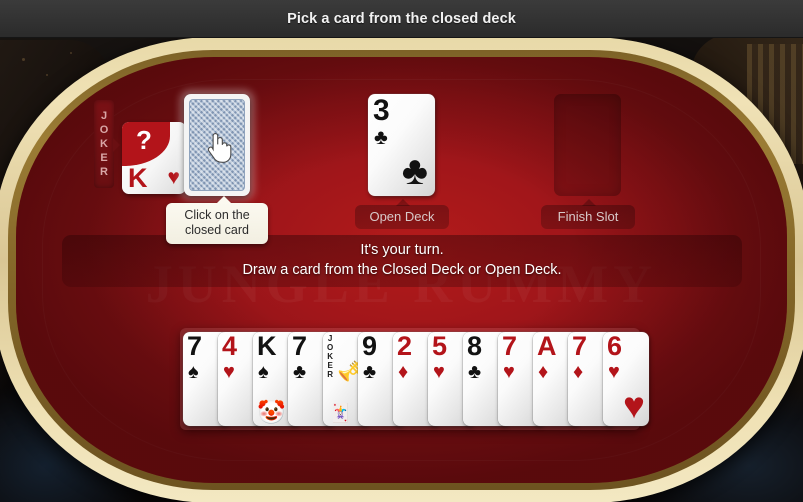 This screenshot has width=803, height=502. I want to click on hand-card-rank: 9, so click(370, 346).